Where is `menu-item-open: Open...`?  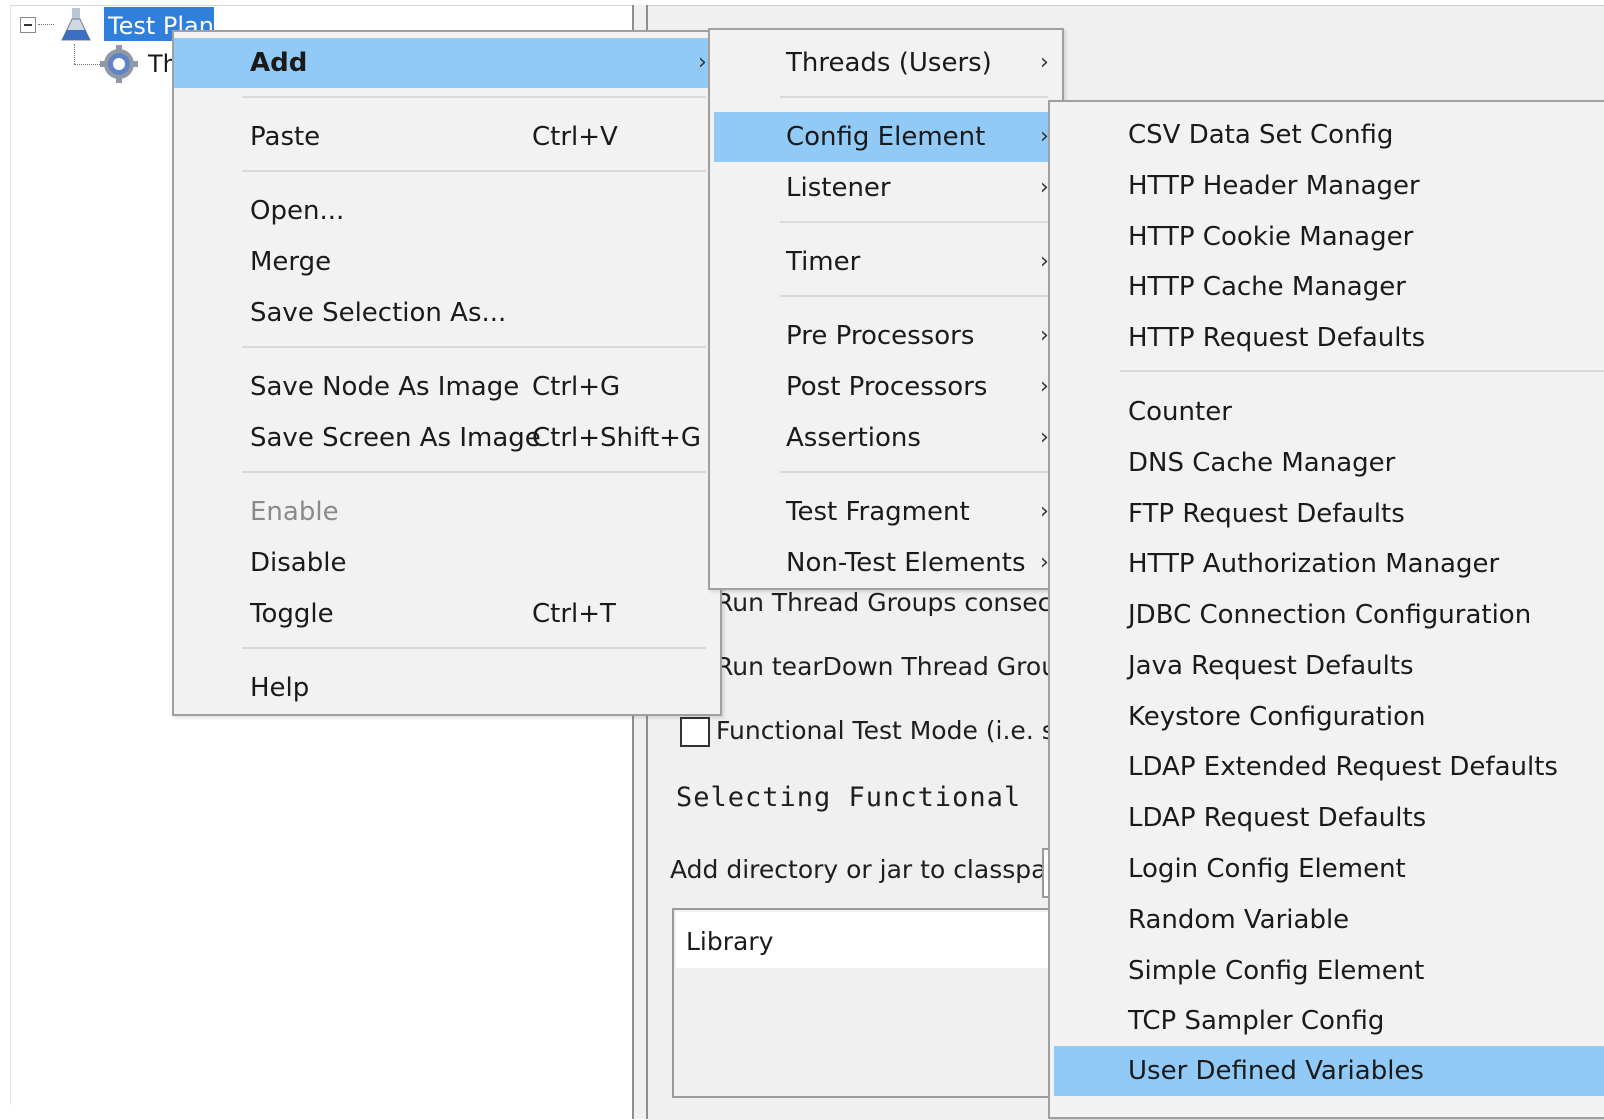
menu-item-open: Open... is located at coordinates (447, 211).